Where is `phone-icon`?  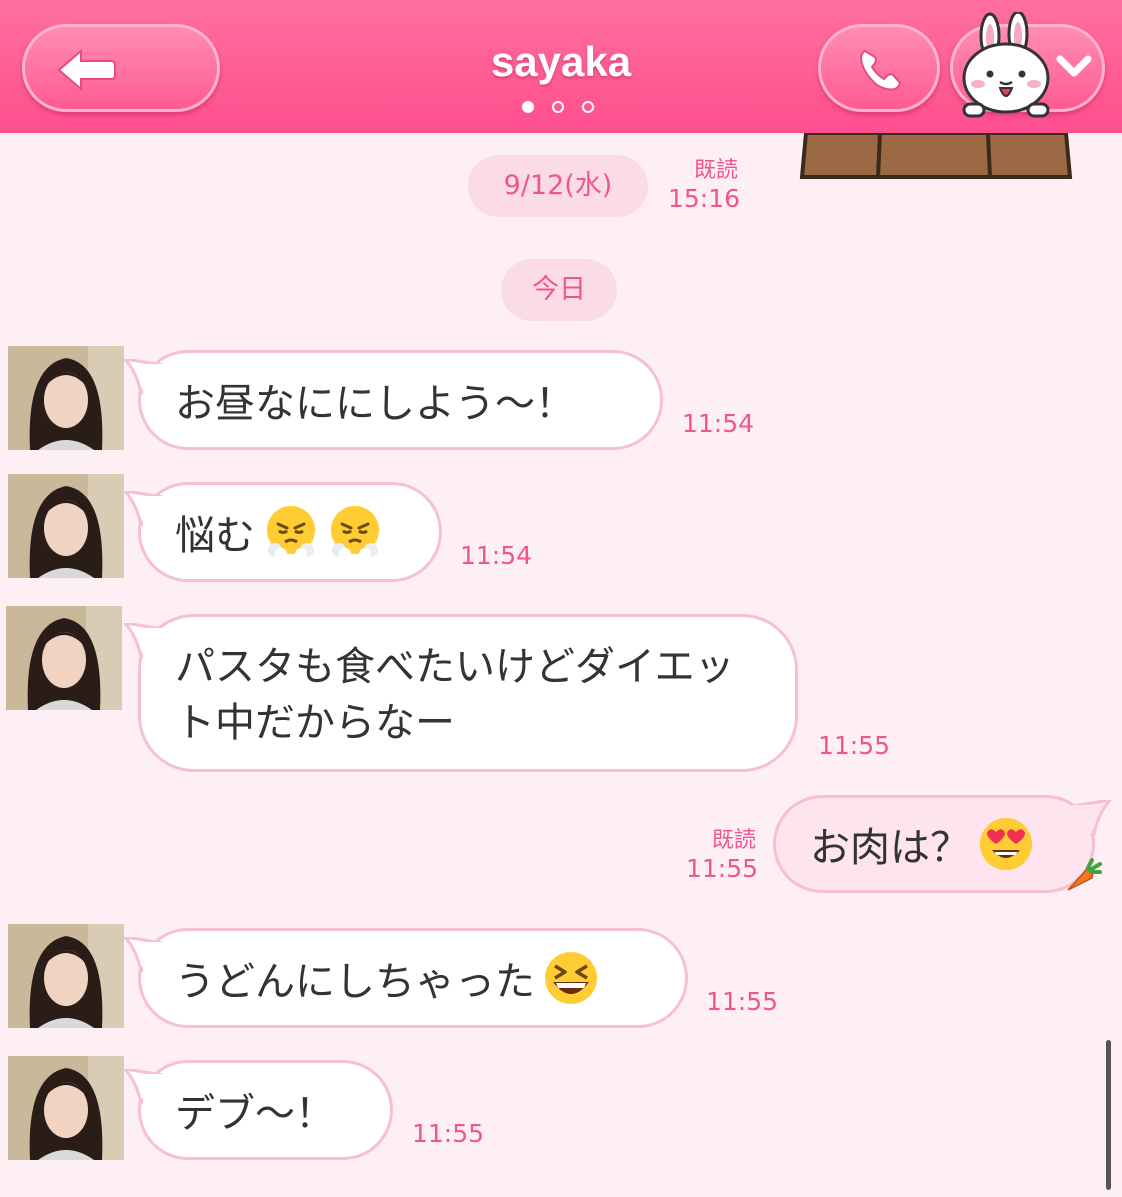
phone-icon is located at coordinates (881, 72).